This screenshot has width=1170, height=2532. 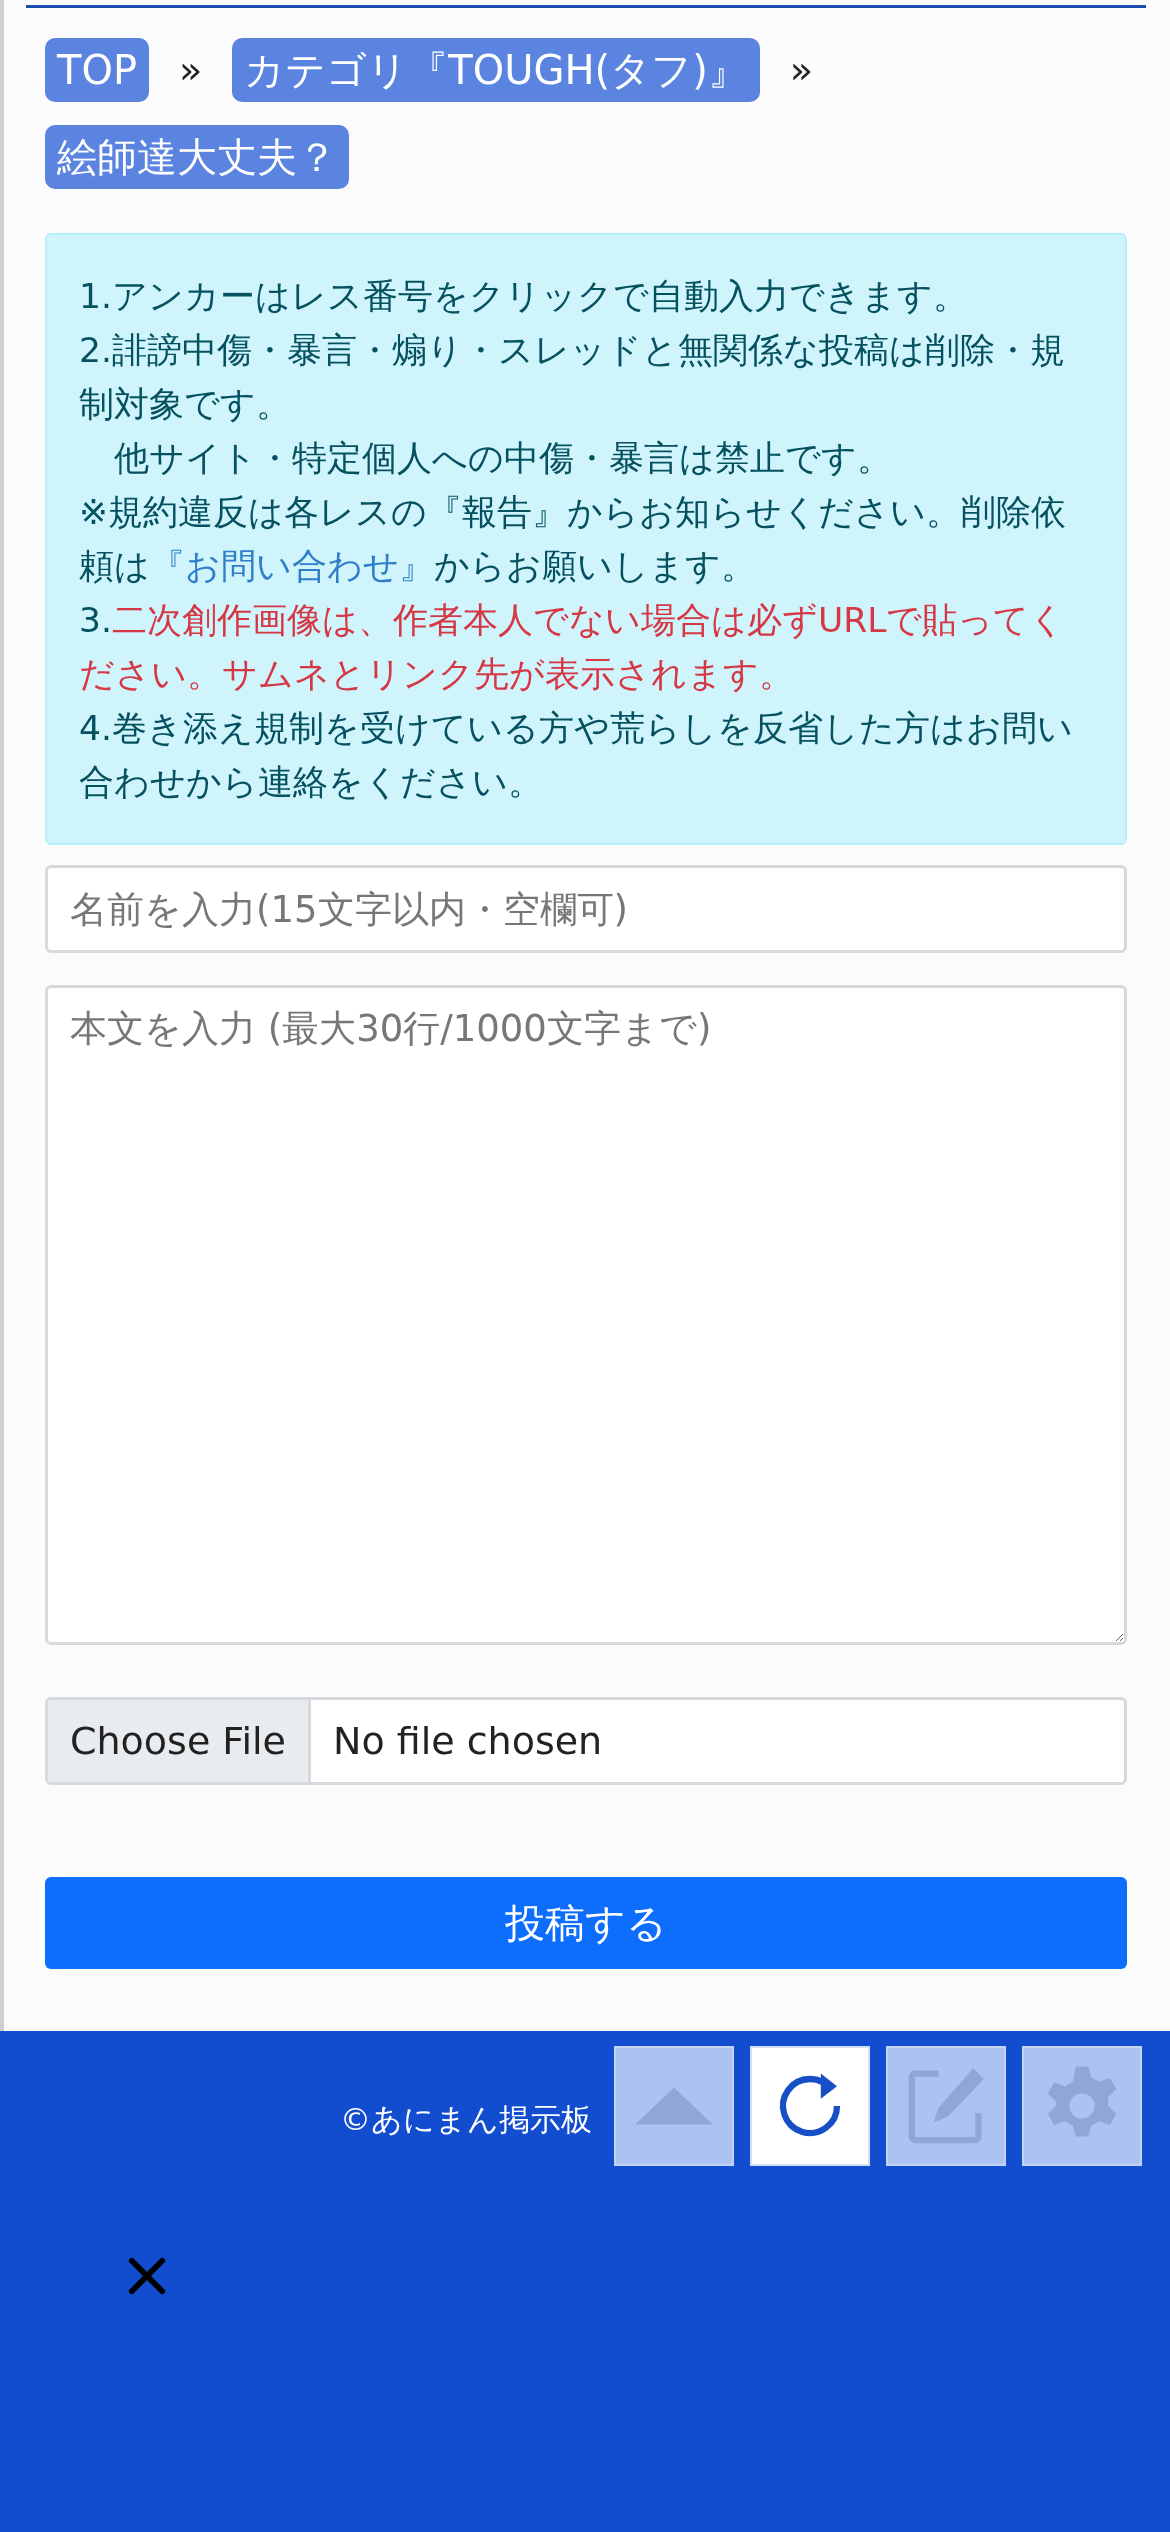 What do you see at coordinates (586, 1741) in the screenshot?
I see `file-input: Choose File No file chosen` at bounding box center [586, 1741].